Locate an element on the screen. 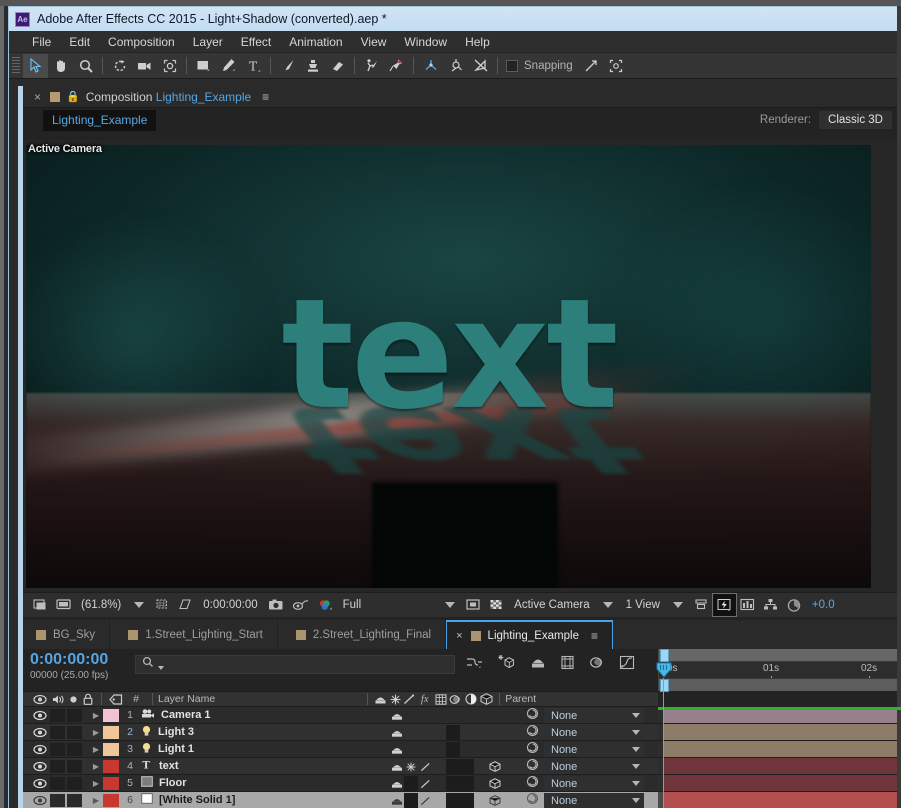 The height and width of the screenshot is (808, 901). view-layout-dropdown-caret is located at coordinates (677, 605).